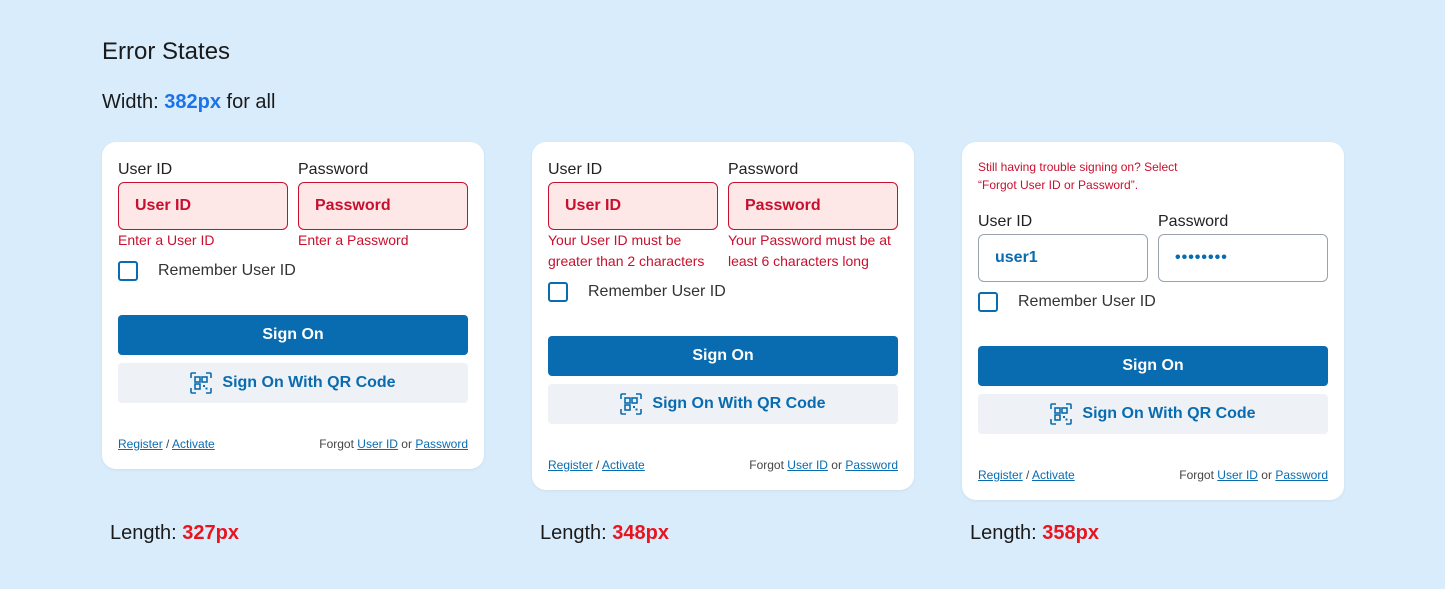 This screenshot has width=1445, height=589. Describe the element at coordinates (1071, 533) in the screenshot. I see `length-value: 358px` at that location.